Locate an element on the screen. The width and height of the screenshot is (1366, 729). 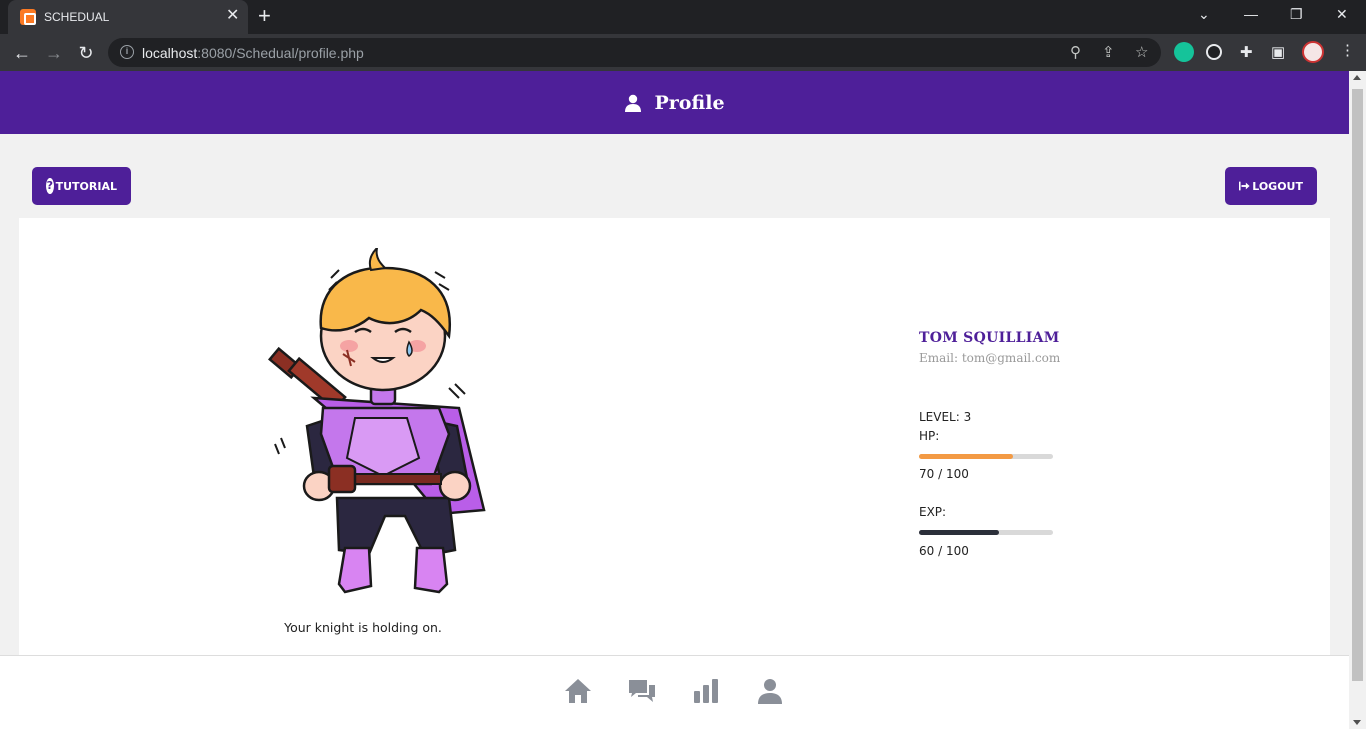
knight-avatar-image is located at coordinates (377, 421).